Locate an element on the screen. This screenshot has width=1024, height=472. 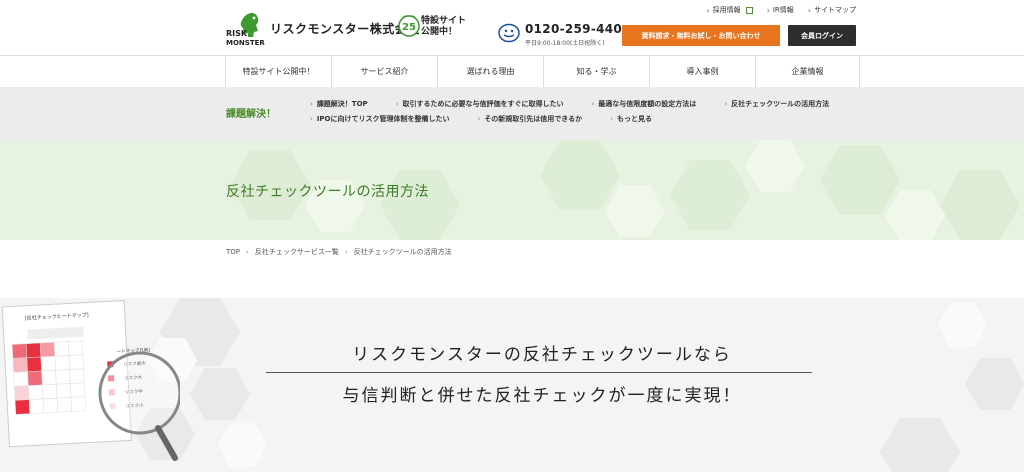
global-nav: 特設サイト公開中！ サービス紹介 選ばれる理由 知る・学ぶ 導入事例 企業情報 is located at coordinates (512, 71).